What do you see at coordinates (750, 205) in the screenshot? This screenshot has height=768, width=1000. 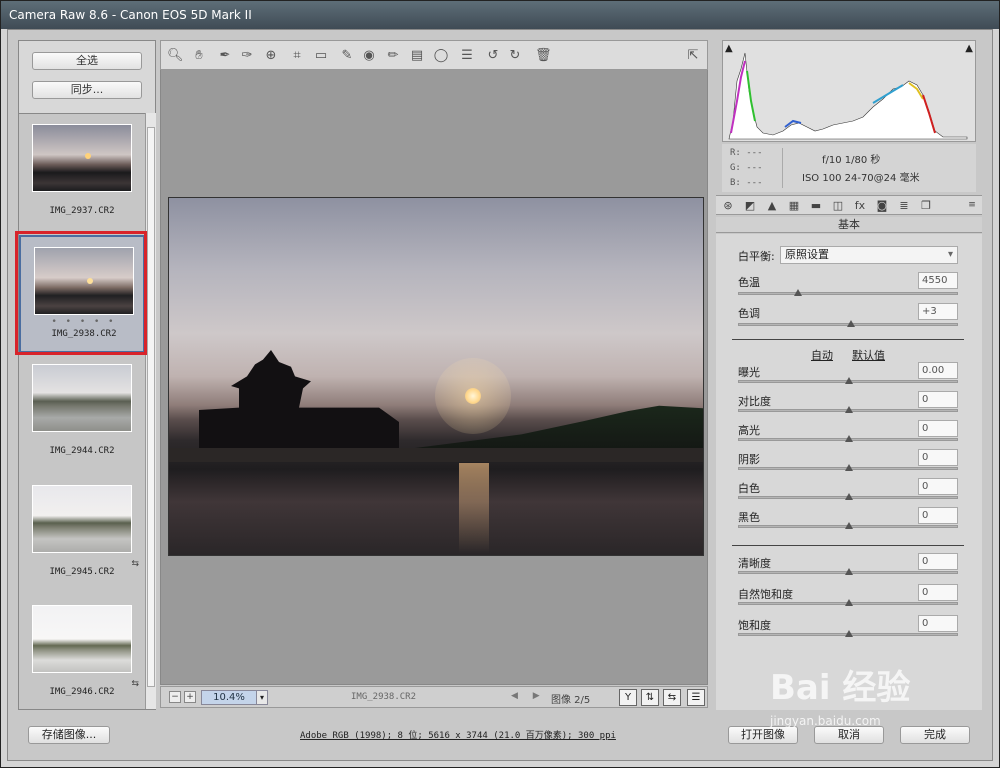 I see `tab-tone-curve-icon: ◩` at bounding box center [750, 205].